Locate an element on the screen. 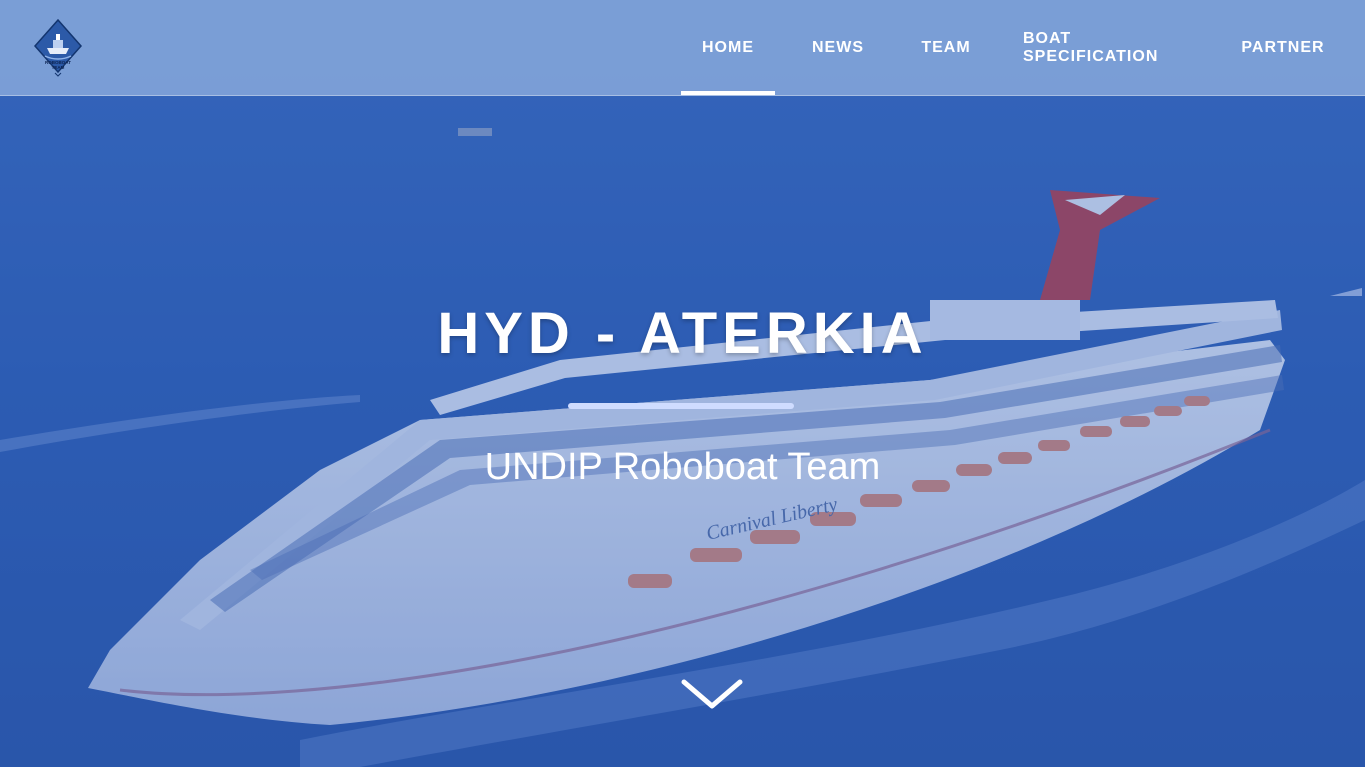 Image resolution: width=1365 pixels, height=767 pixels. nav-boat-specification: BOAT SPECIFICATION is located at coordinates (1111, 47).